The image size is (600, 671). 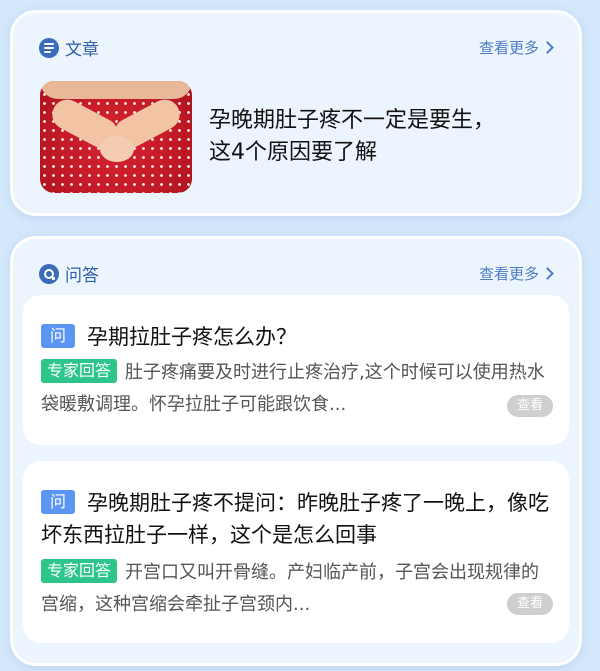 What do you see at coordinates (82, 50) in the screenshot?
I see `article-title-label: 文章` at bounding box center [82, 50].